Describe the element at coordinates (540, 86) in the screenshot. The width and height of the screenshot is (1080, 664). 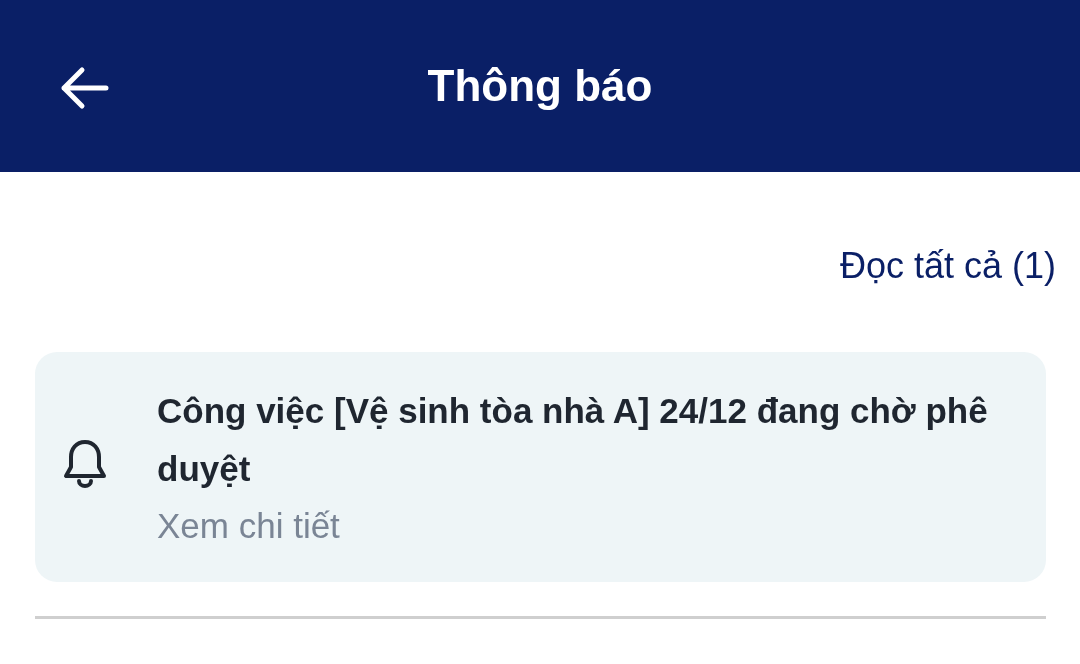
I see `screen-title: Thông báo` at that location.